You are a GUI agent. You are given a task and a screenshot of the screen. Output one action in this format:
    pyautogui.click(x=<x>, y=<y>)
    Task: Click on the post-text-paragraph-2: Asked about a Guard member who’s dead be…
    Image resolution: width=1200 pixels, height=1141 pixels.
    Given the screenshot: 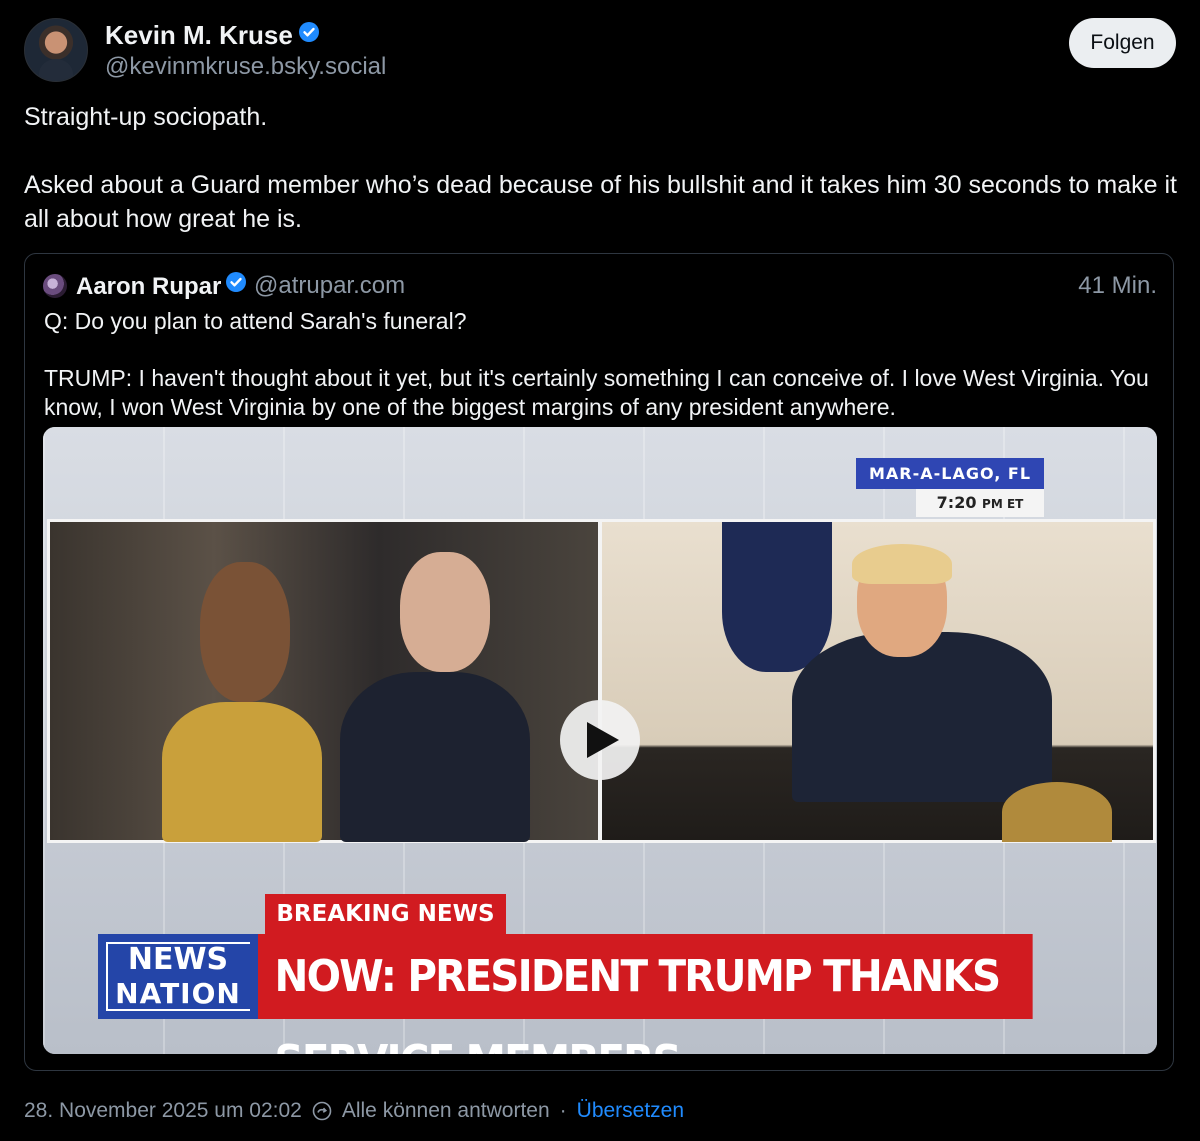 What is the action you would take?
    pyautogui.click(x=600, y=202)
    